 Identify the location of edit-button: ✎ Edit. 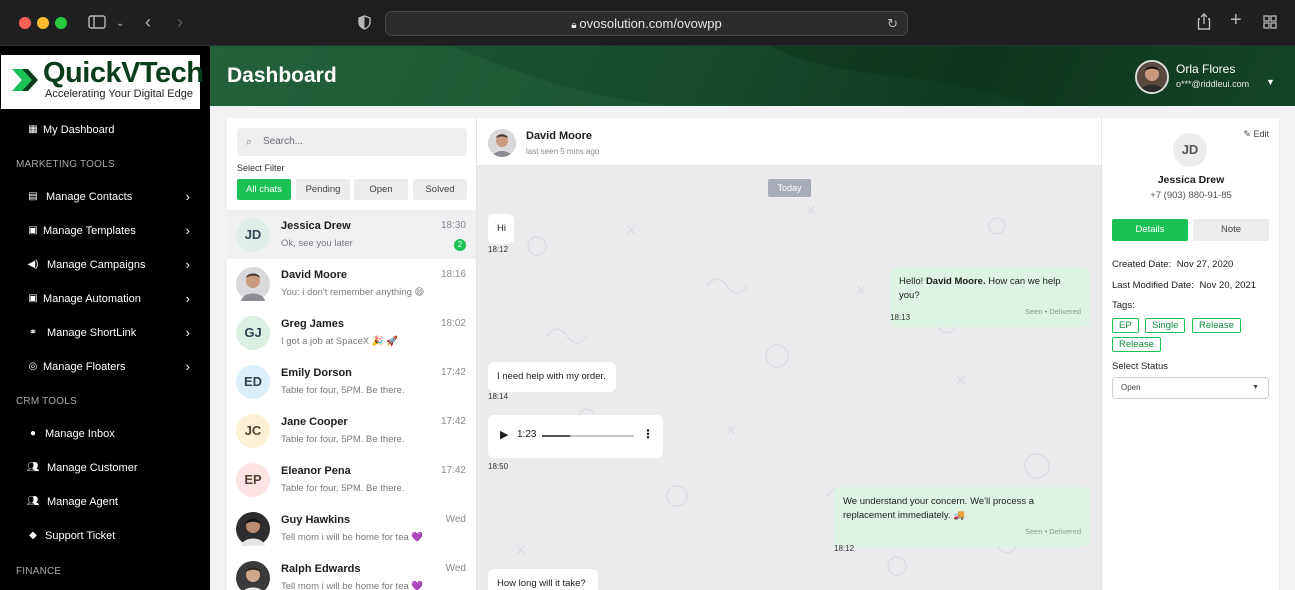
(1256, 134).